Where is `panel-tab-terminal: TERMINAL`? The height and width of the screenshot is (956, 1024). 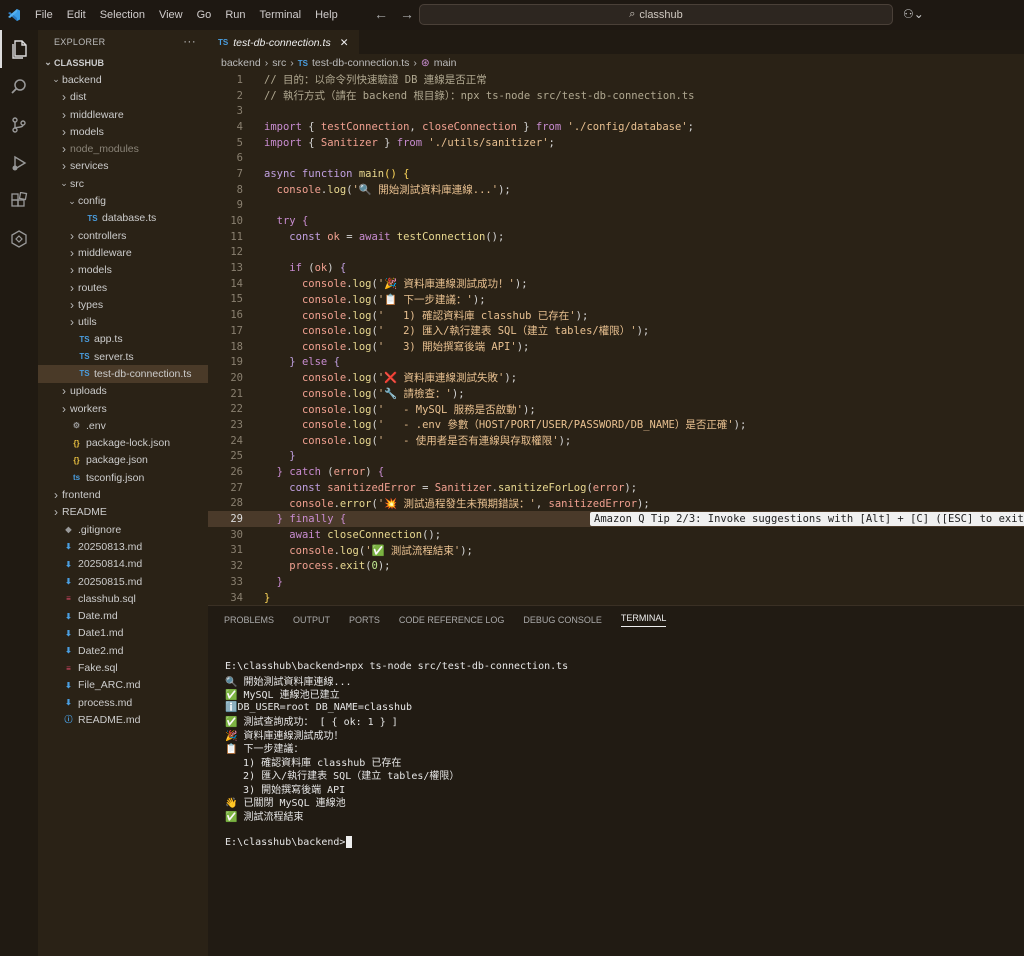 panel-tab-terminal: TERMINAL is located at coordinates (643, 620).